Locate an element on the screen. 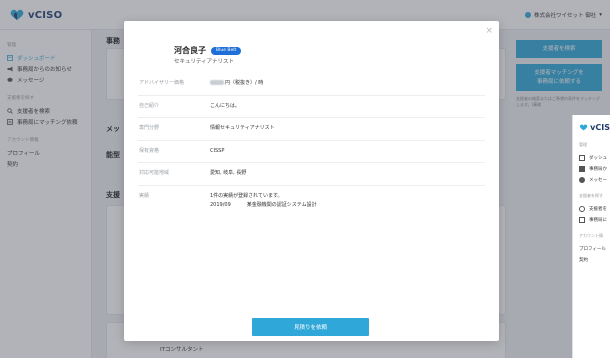 The height and width of the screenshot is (358, 610). duplicate-item-notices: 事務局か is located at coordinates (594, 168).